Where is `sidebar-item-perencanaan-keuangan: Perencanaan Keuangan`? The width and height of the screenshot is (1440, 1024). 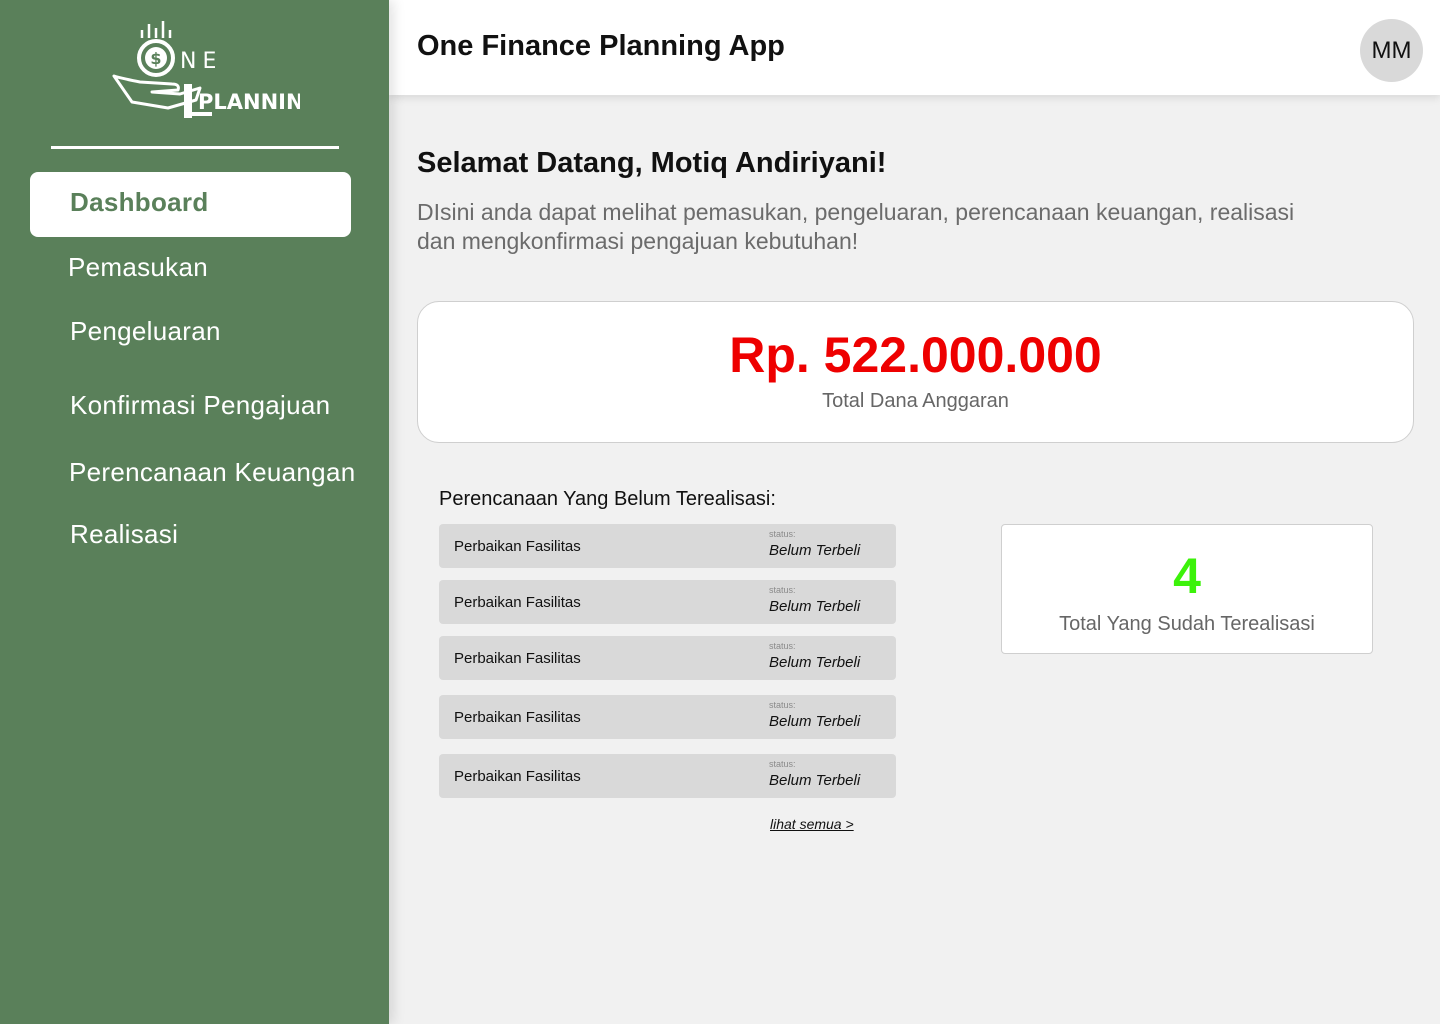
sidebar-item-perencanaan-keuangan: Perencanaan Keuangan is located at coordinates (212, 472).